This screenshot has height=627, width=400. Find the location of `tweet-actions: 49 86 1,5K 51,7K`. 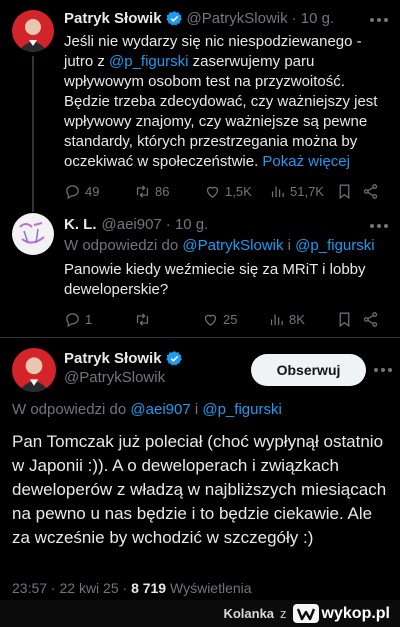

tweet-actions: 49 86 1,5K 51,7K is located at coordinates (224, 191).